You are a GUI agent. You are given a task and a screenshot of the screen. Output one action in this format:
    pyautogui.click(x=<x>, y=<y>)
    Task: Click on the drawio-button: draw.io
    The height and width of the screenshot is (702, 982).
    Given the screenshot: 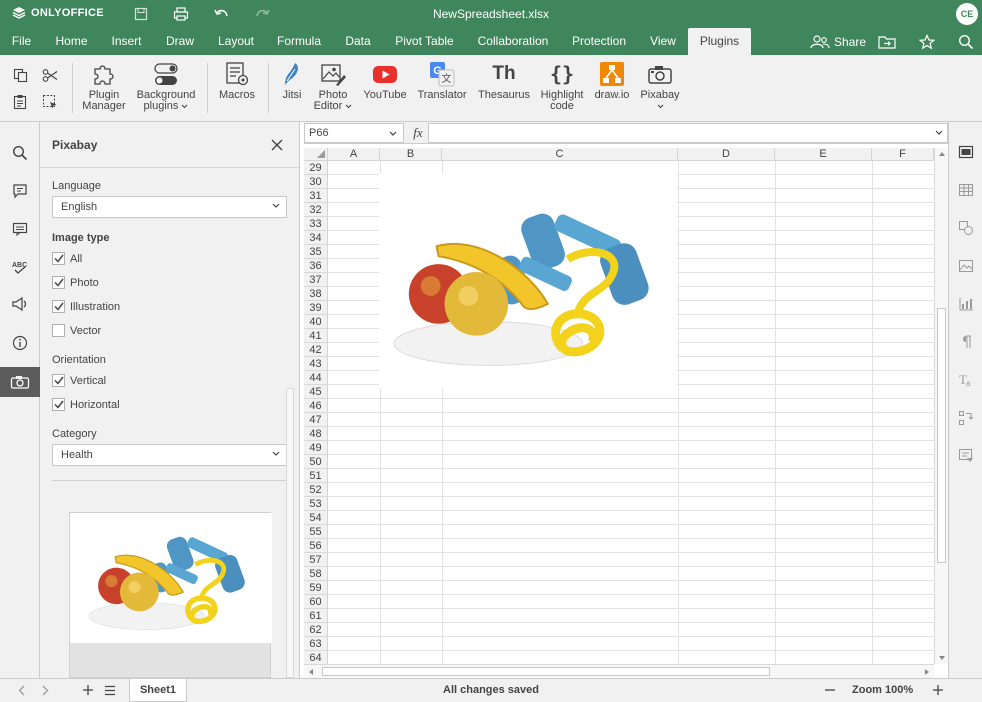 What is the action you would take?
    pyautogui.click(x=612, y=81)
    